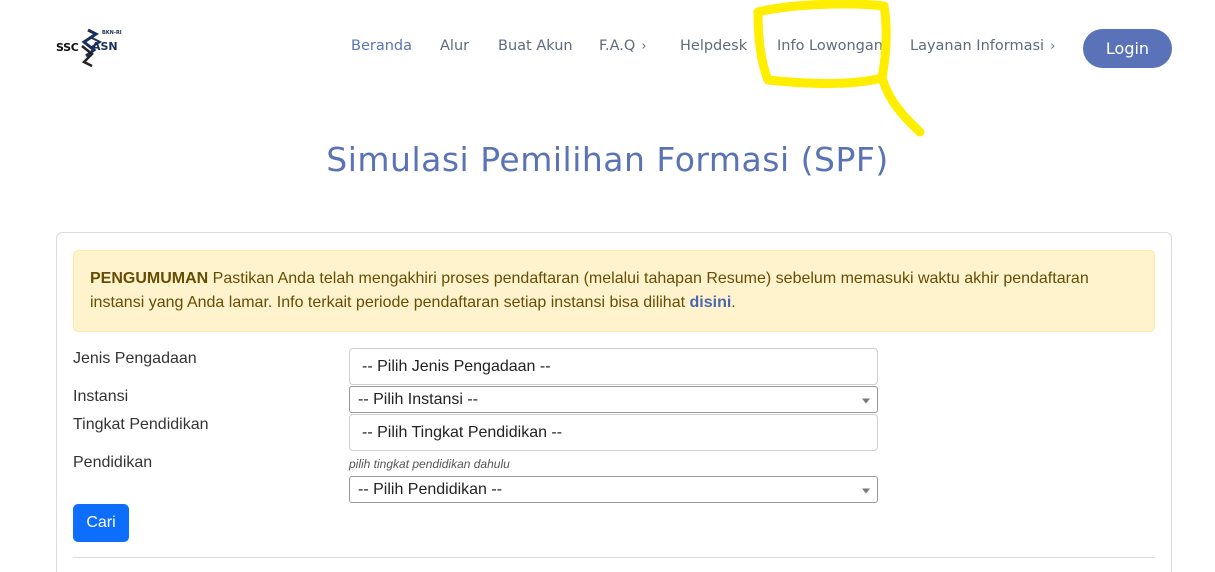  Describe the element at coordinates (456, 366) in the screenshot. I see `jenis-pengadaan-value: -- Pilih Jenis Pengadaan --` at that location.